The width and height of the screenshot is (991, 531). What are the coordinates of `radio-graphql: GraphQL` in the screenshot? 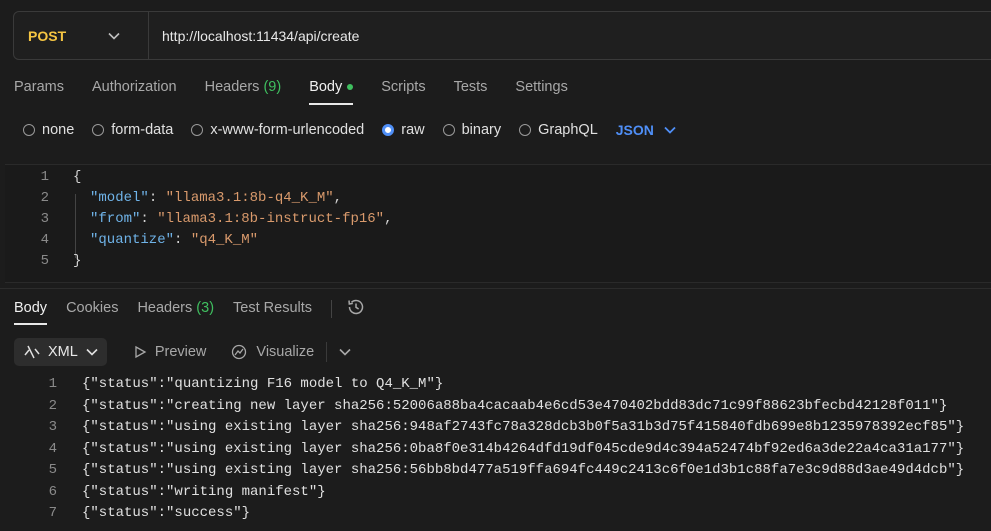 It's located at (558, 130).